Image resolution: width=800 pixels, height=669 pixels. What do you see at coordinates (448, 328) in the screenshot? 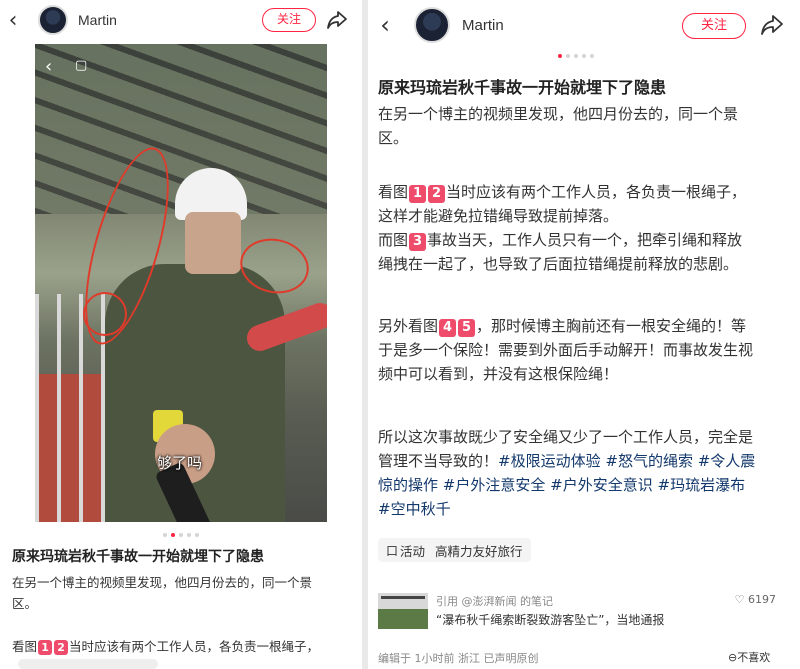
I see `number-badge: 4` at bounding box center [448, 328].